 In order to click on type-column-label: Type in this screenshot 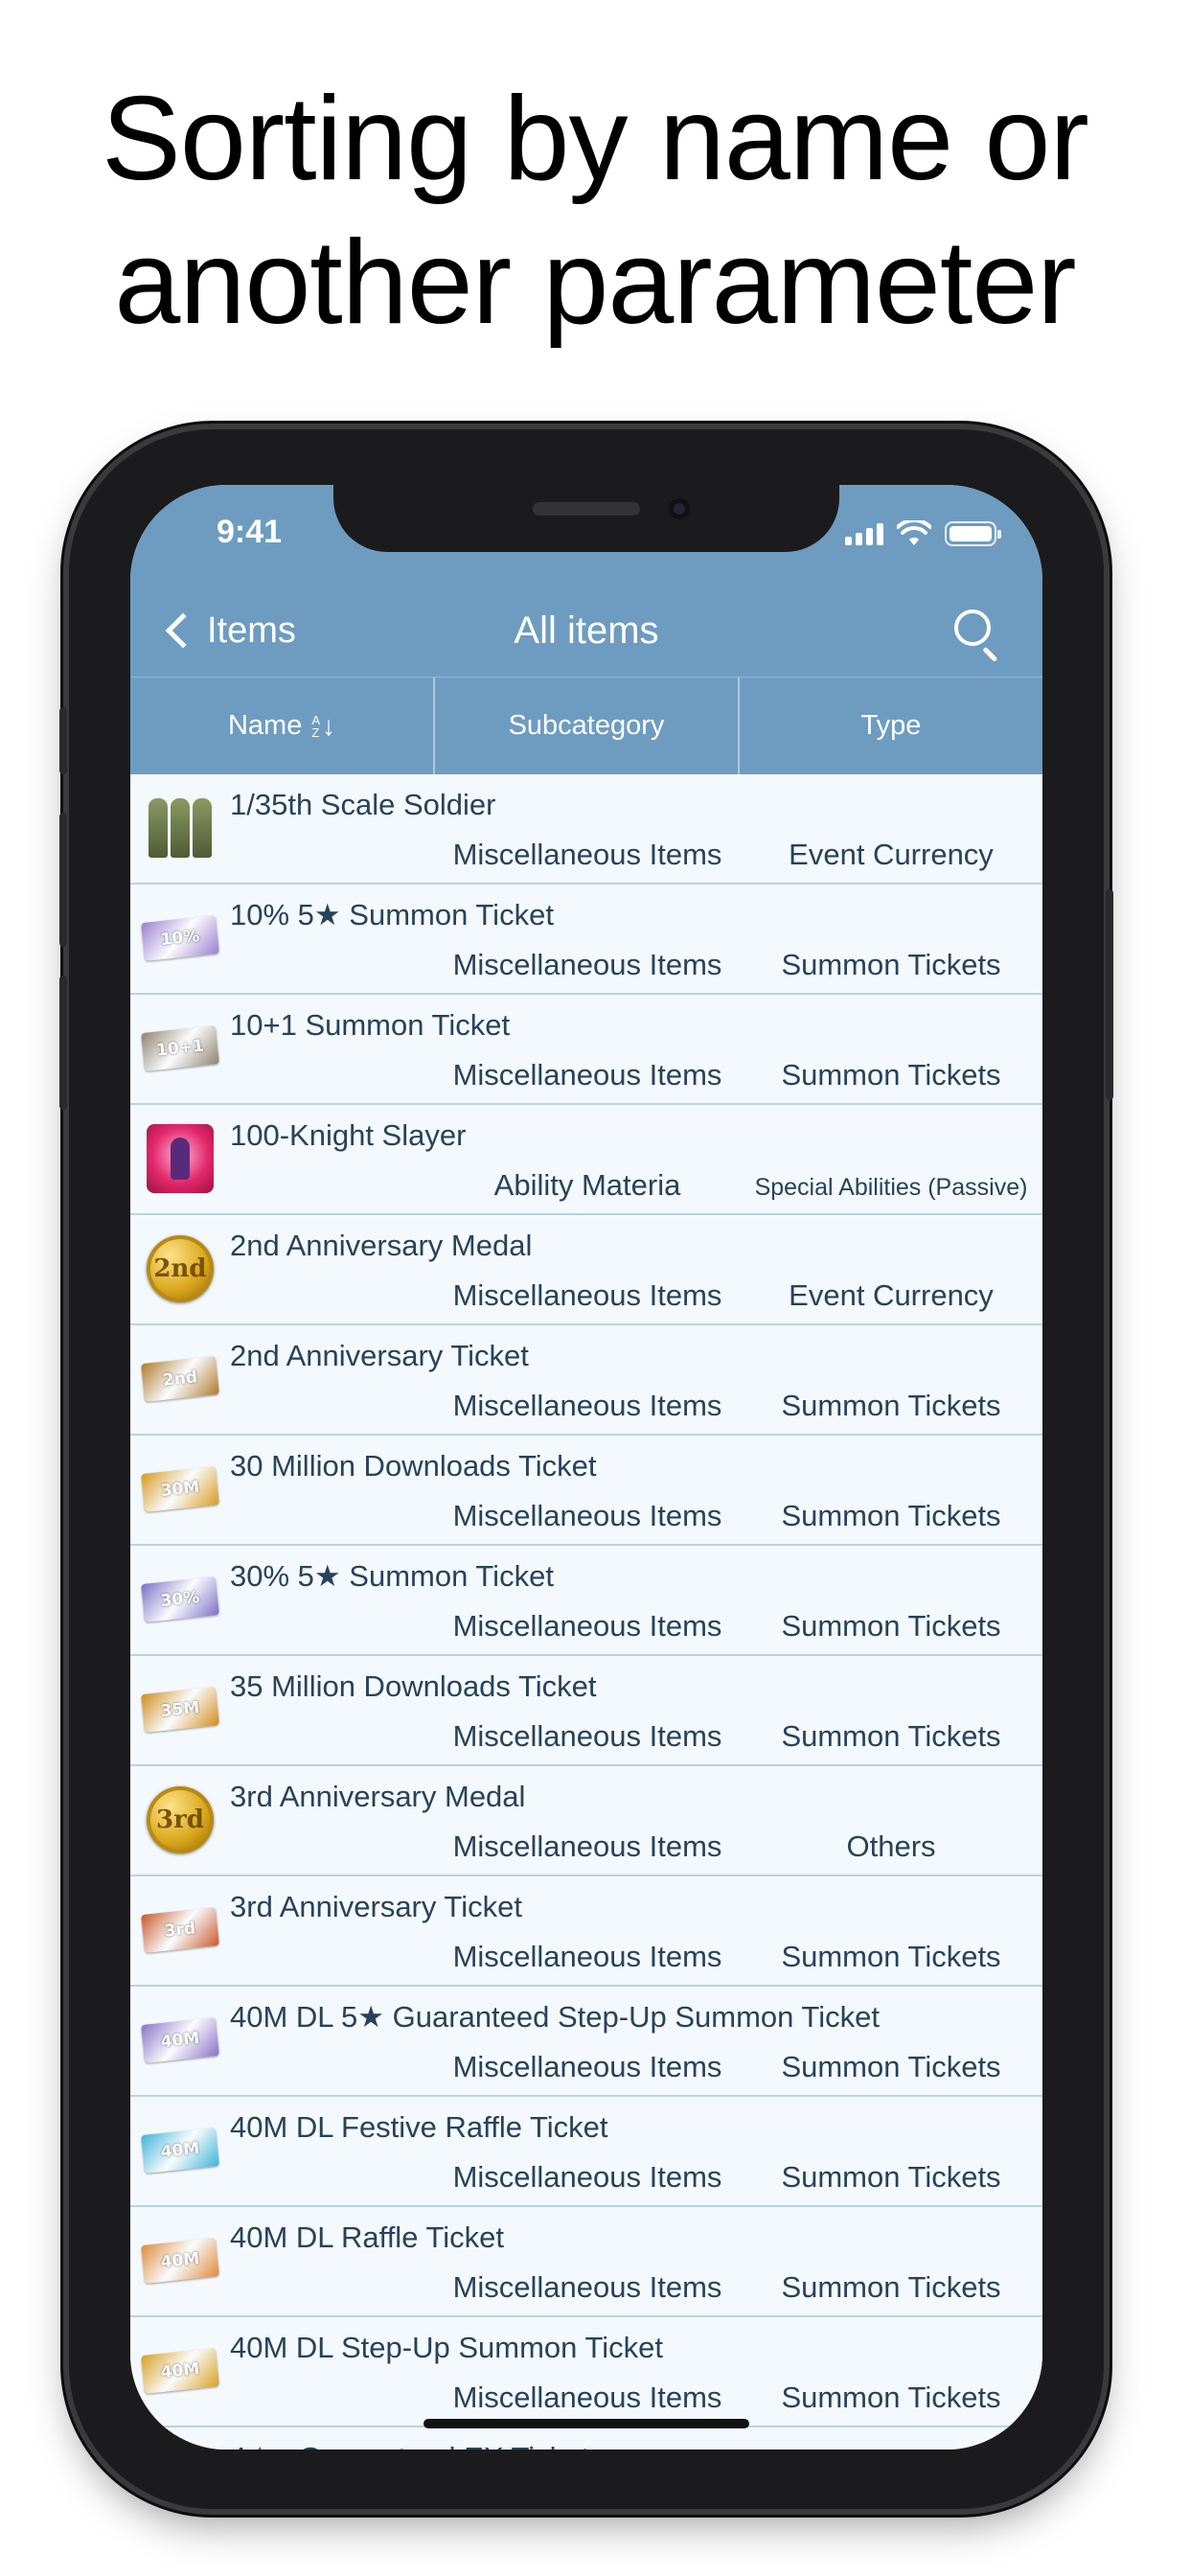, I will do `click(891, 725)`.